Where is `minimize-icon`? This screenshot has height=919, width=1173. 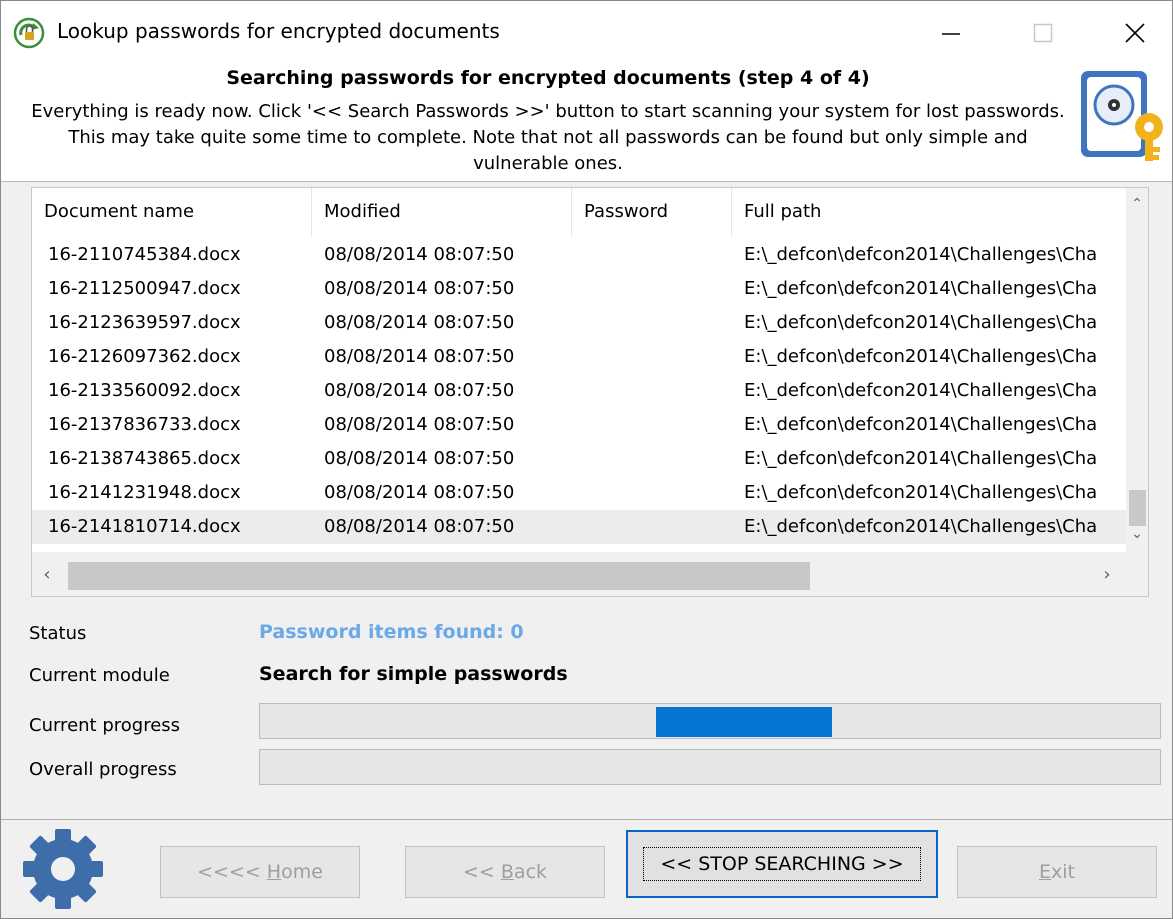 minimize-icon is located at coordinates (951, 34).